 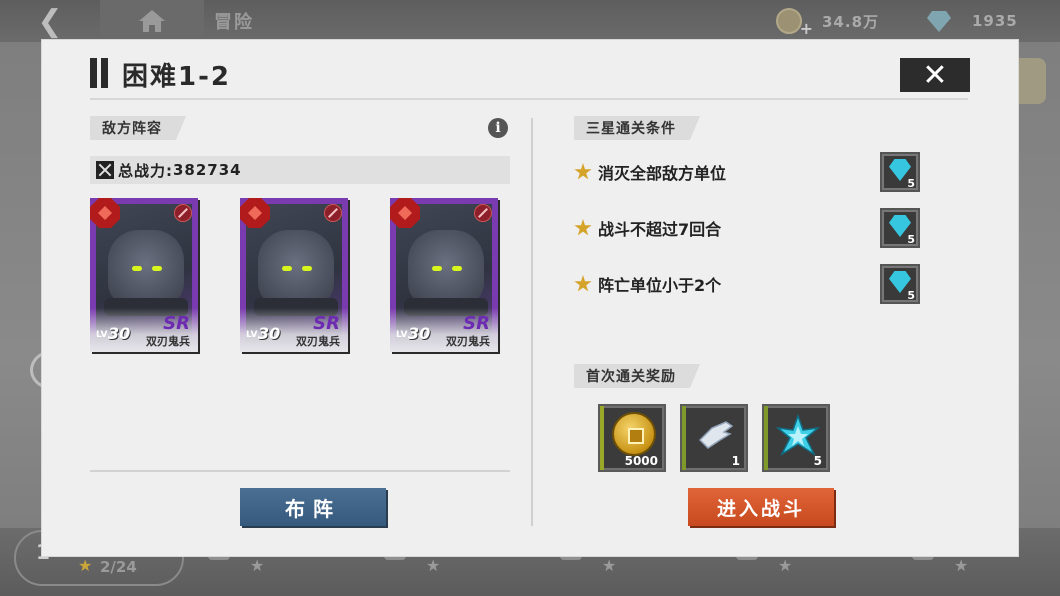 I want to click on condition-text: 消灭全部敌方单位, so click(x=662, y=173).